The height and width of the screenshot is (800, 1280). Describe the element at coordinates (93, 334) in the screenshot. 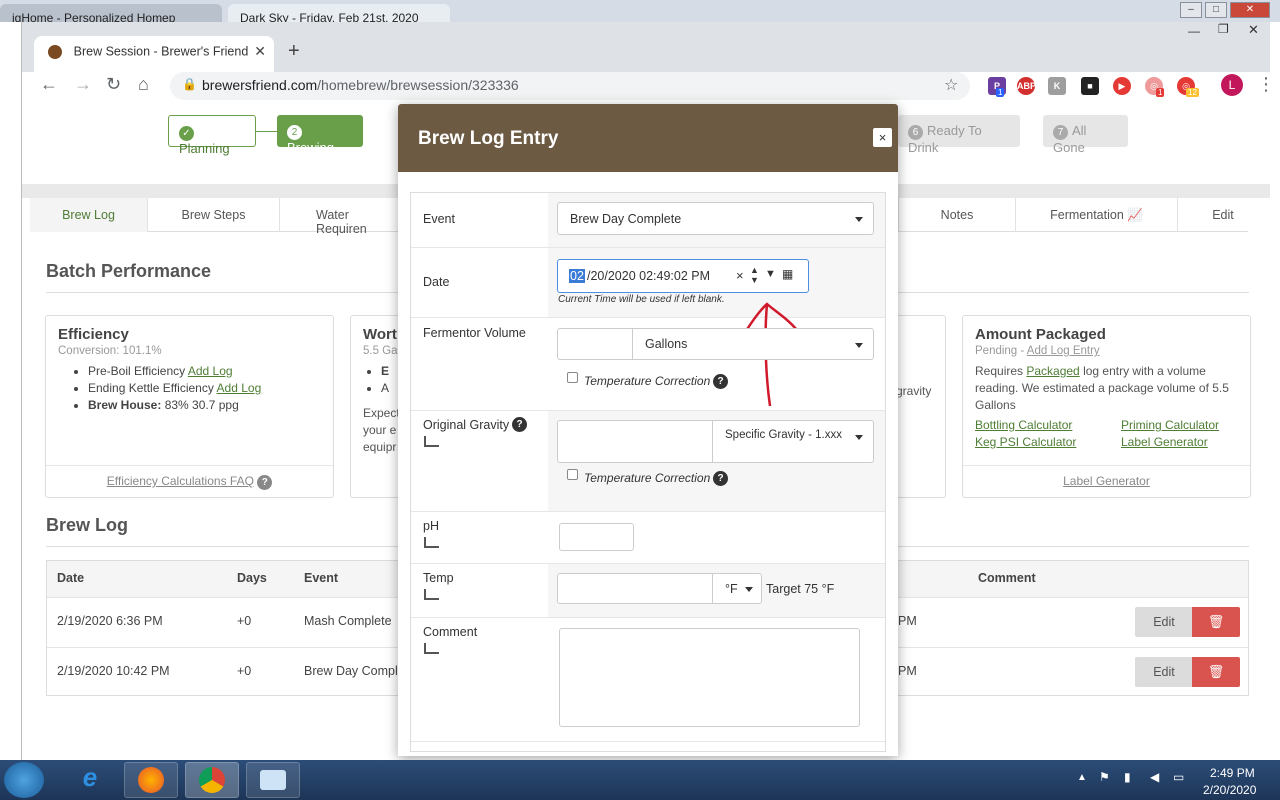

I see `efficiency-title: Efficiency` at that location.